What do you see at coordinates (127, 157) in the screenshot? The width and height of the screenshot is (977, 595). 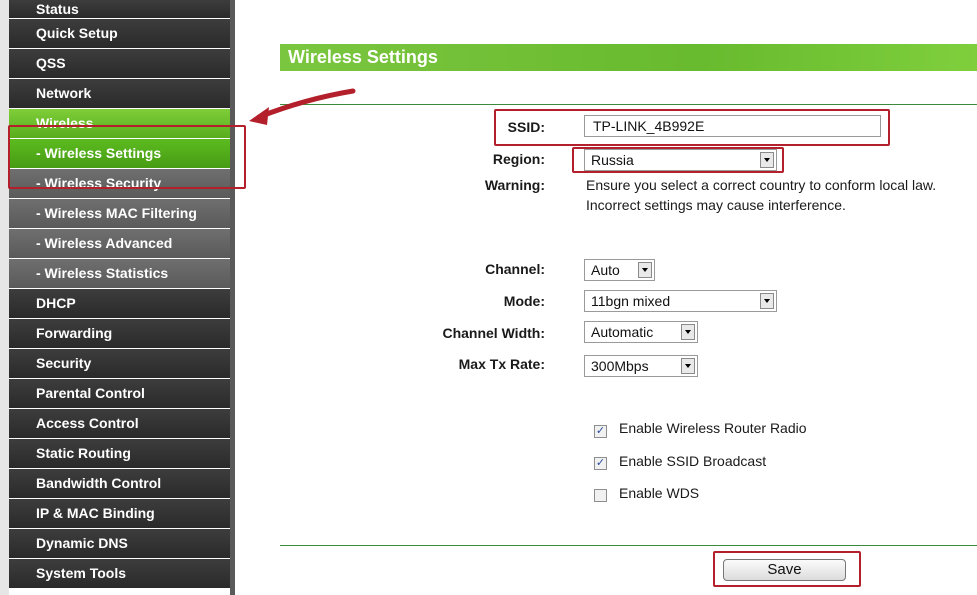 I see `annotation-box-wireless` at bounding box center [127, 157].